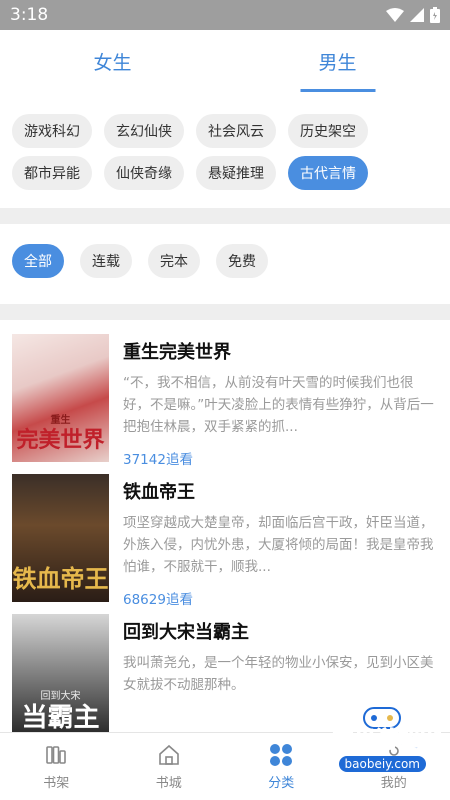 The image size is (450, 800). I want to click on status-filter-row: 全部 连载 完本 免费, so click(225, 261).